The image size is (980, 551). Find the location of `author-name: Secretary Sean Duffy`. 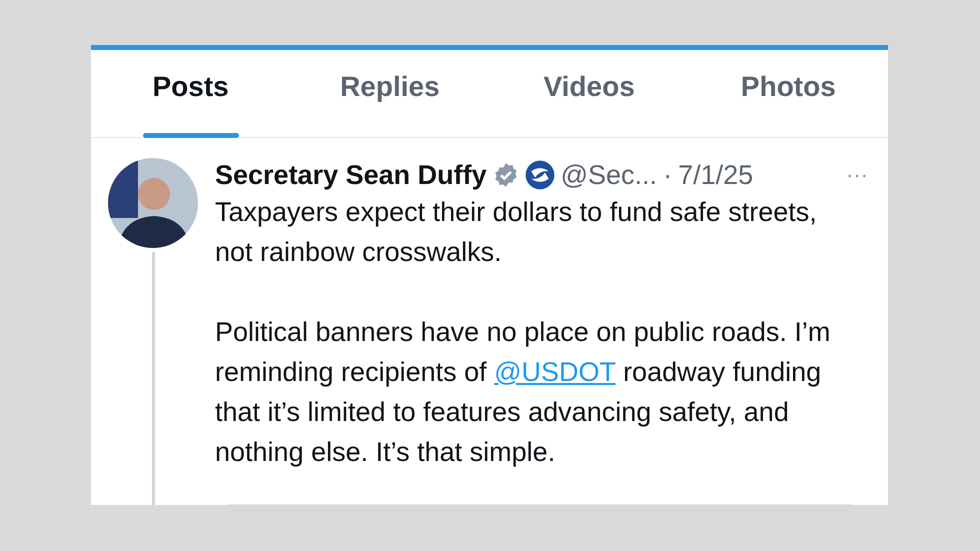

author-name: Secretary Sean Duffy is located at coordinates (351, 175).